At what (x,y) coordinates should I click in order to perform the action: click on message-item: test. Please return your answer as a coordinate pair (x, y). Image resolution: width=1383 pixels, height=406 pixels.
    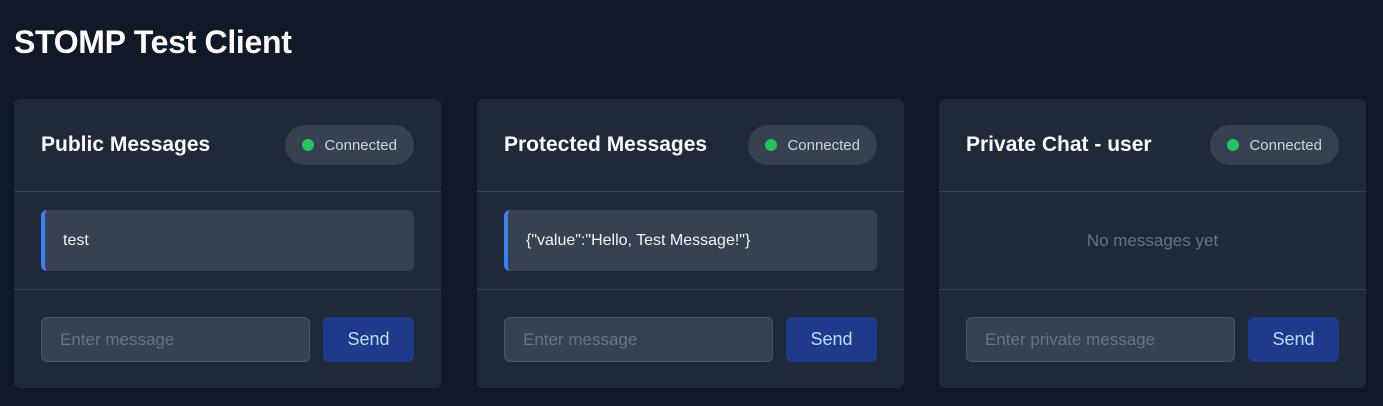
    Looking at the image, I should click on (227, 240).